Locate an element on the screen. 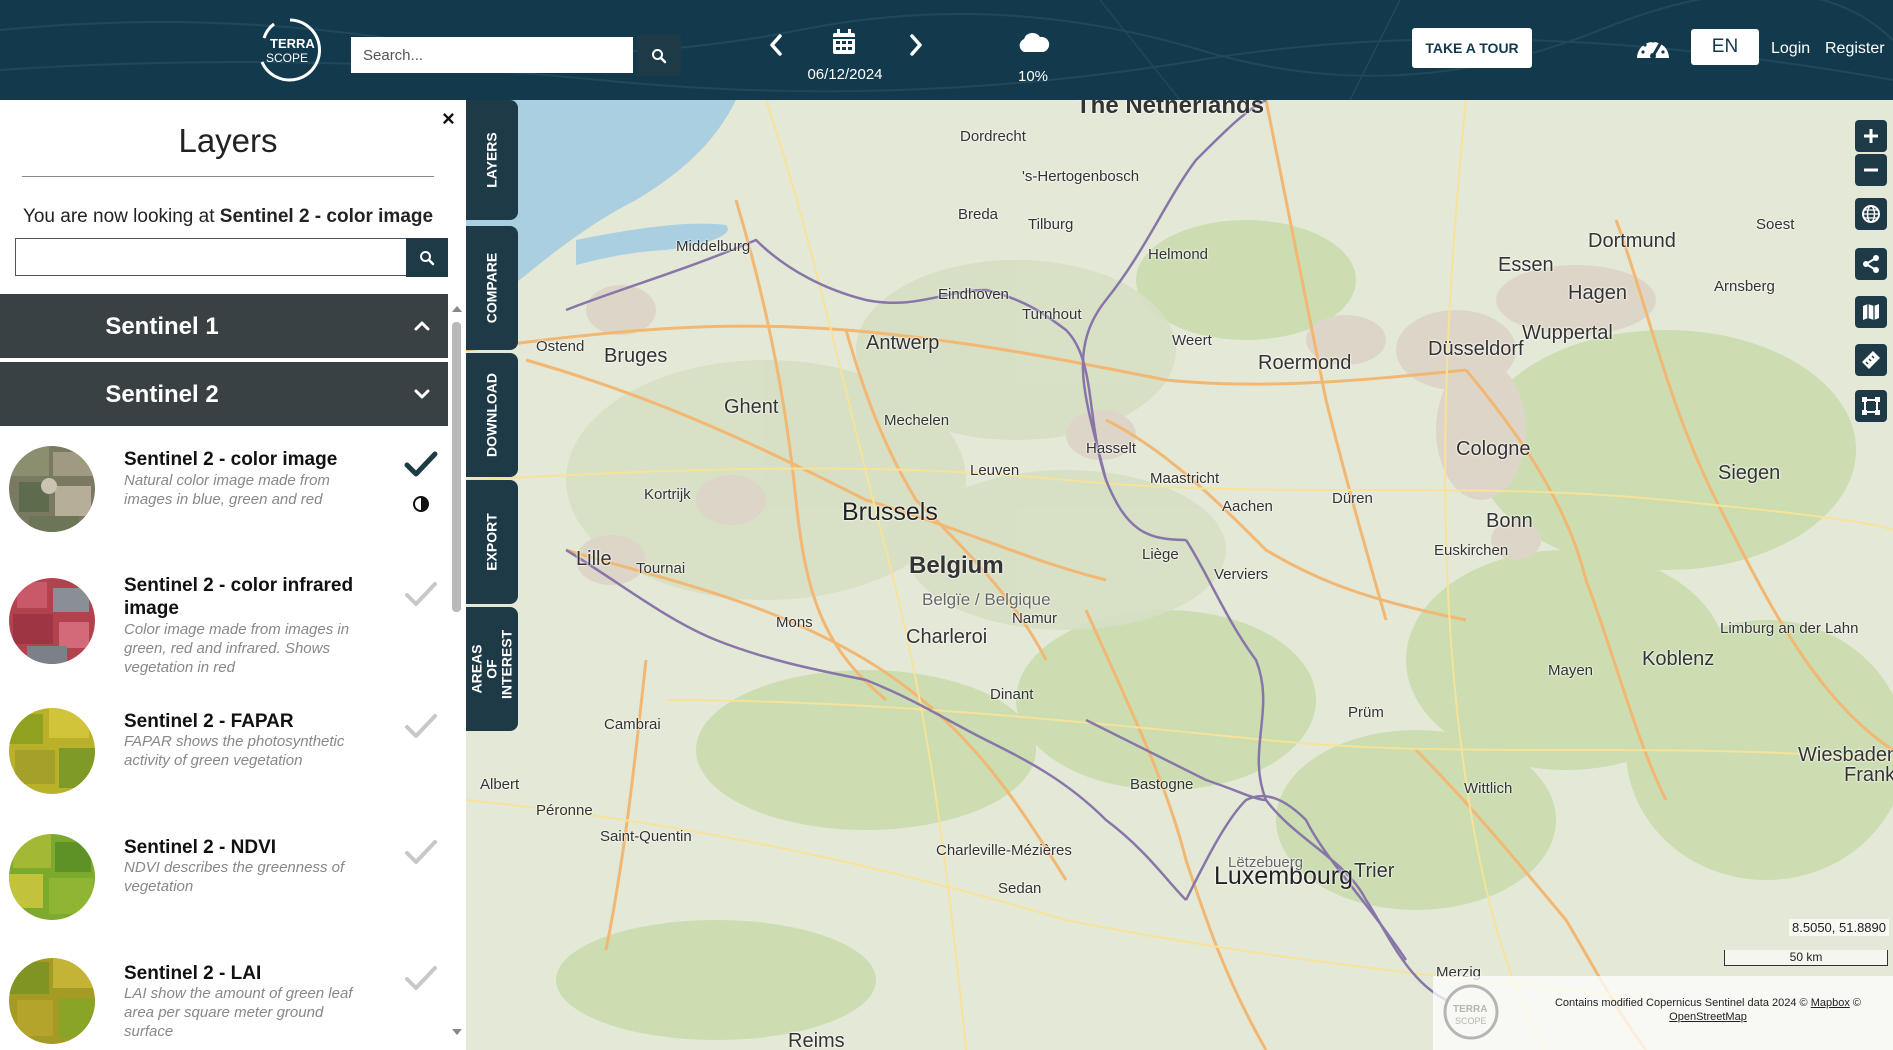  previous-date-button is located at coordinates (776, 45).